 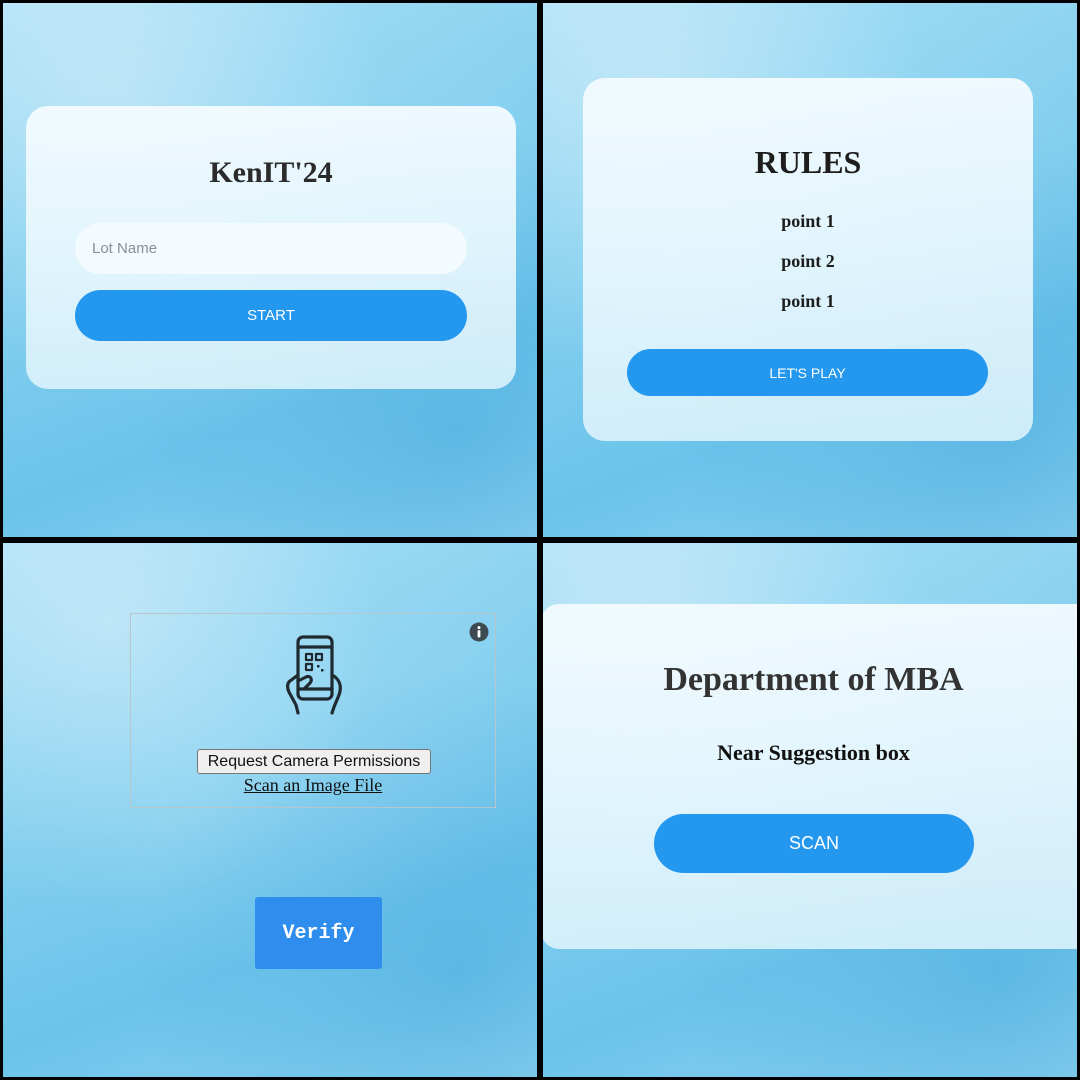 I want to click on request-camera-permissions-button: Request Camera Permissions, so click(x=314, y=761).